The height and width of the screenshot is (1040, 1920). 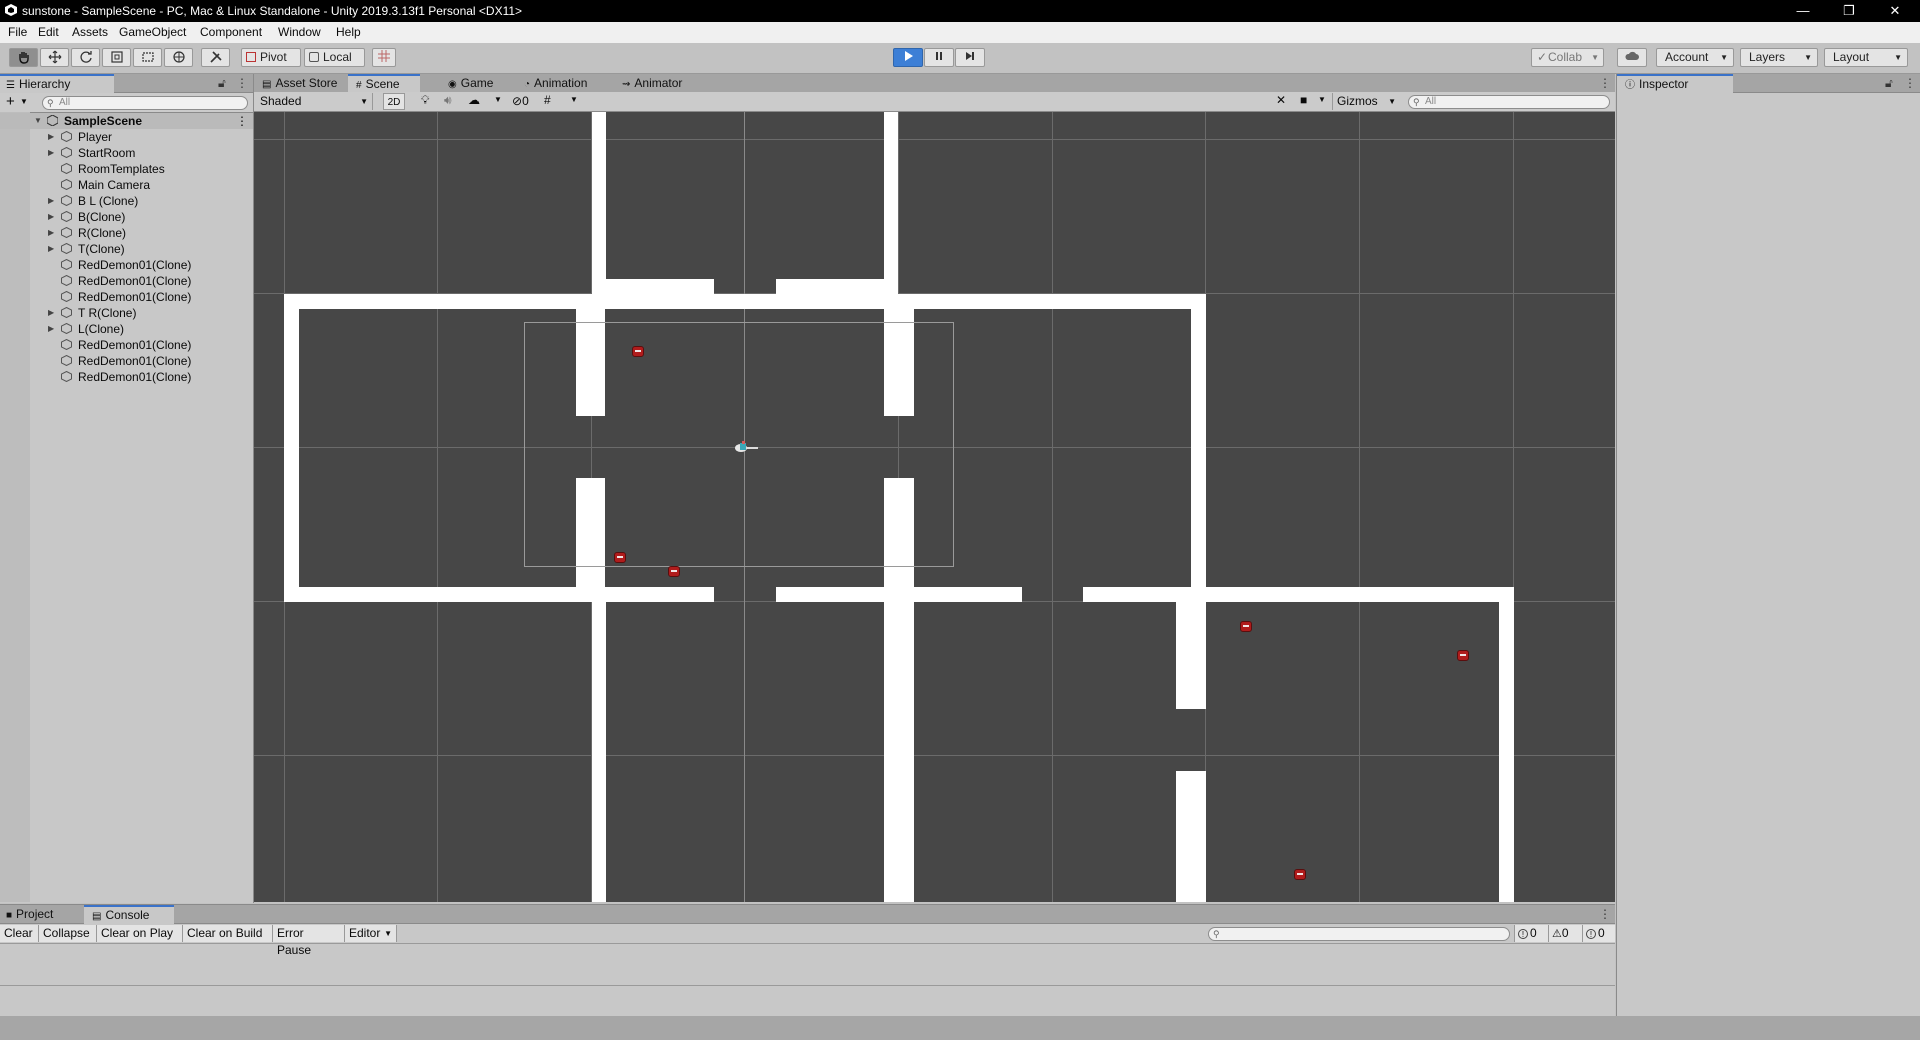 What do you see at coordinates (42, 914) in the screenshot?
I see `tab-project: ■ Project` at bounding box center [42, 914].